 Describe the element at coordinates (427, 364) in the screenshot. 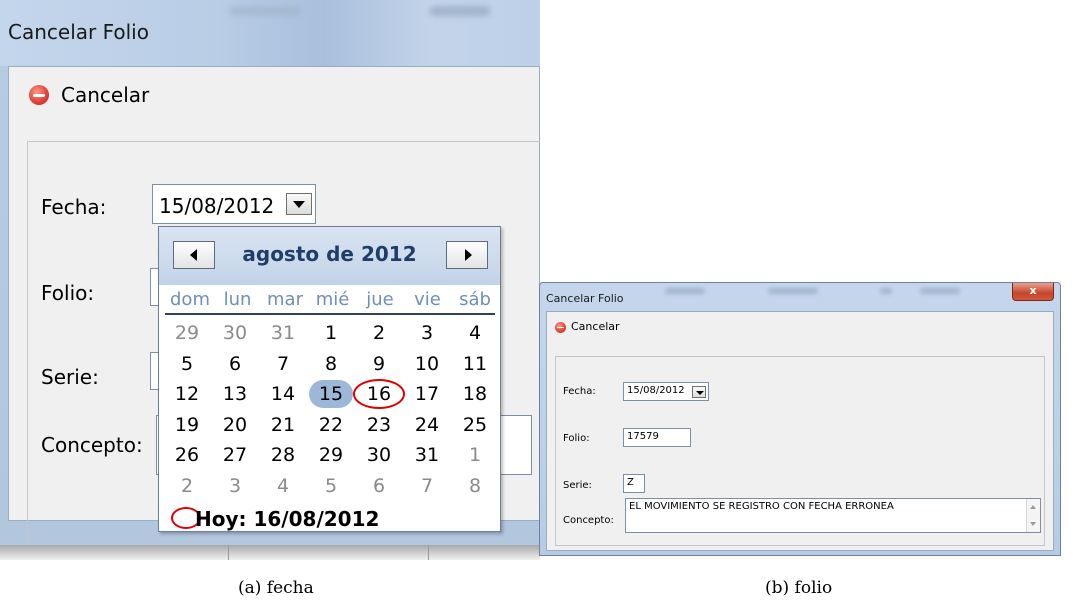

I see `calendar-day: 10` at that location.